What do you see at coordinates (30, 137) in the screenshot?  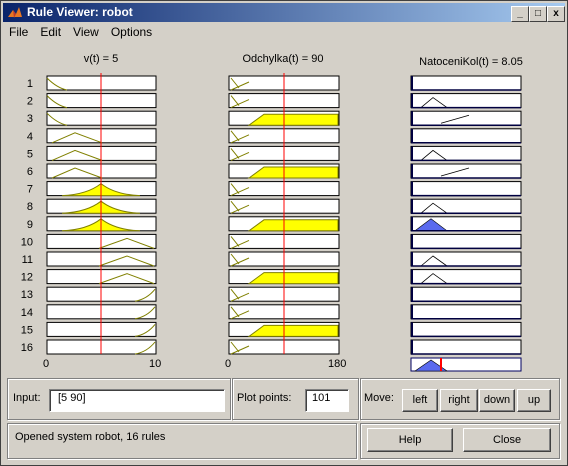 I see `rule-number: 4` at bounding box center [30, 137].